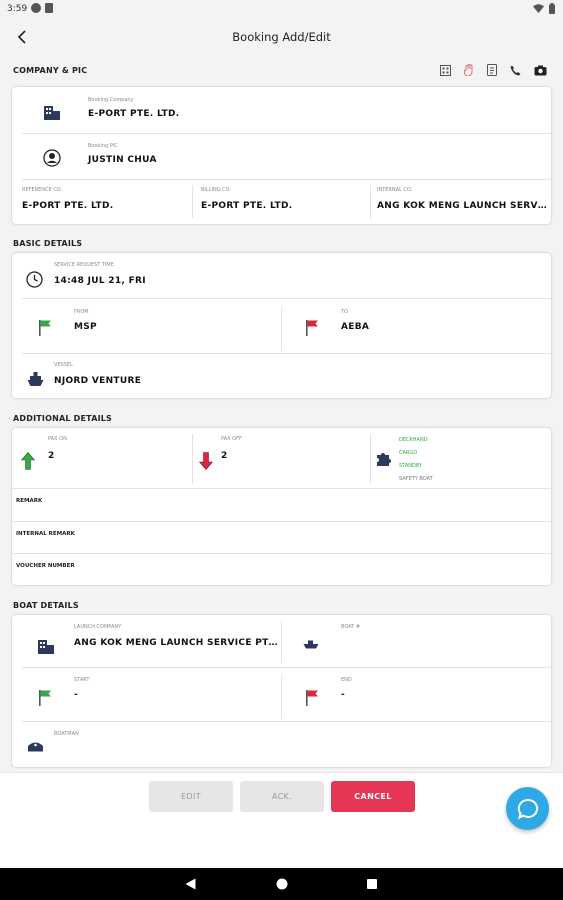 Image resolution: width=563 pixels, height=900 pixels. What do you see at coordinates (49, 8) in the screenshot?
I see `sim-icon` at bounding box center [49, 8].